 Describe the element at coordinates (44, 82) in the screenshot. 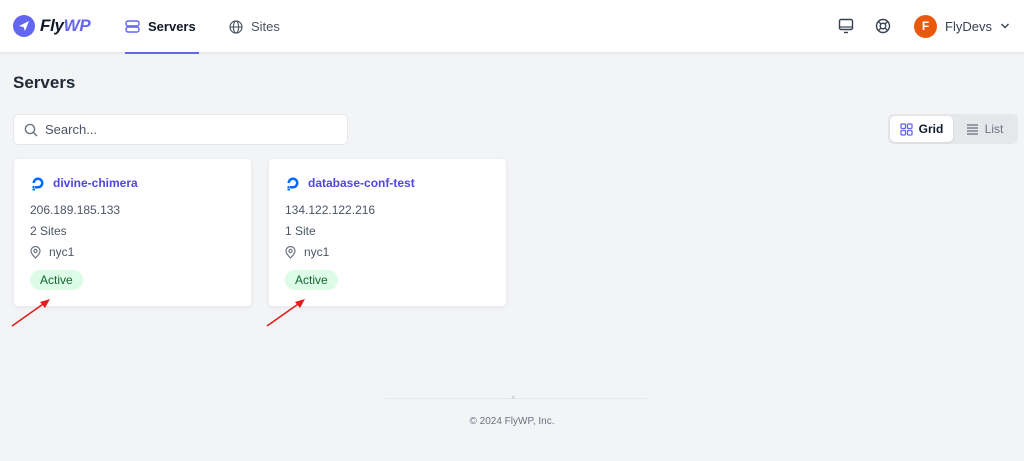

I see `page-title: Servers` at that location.